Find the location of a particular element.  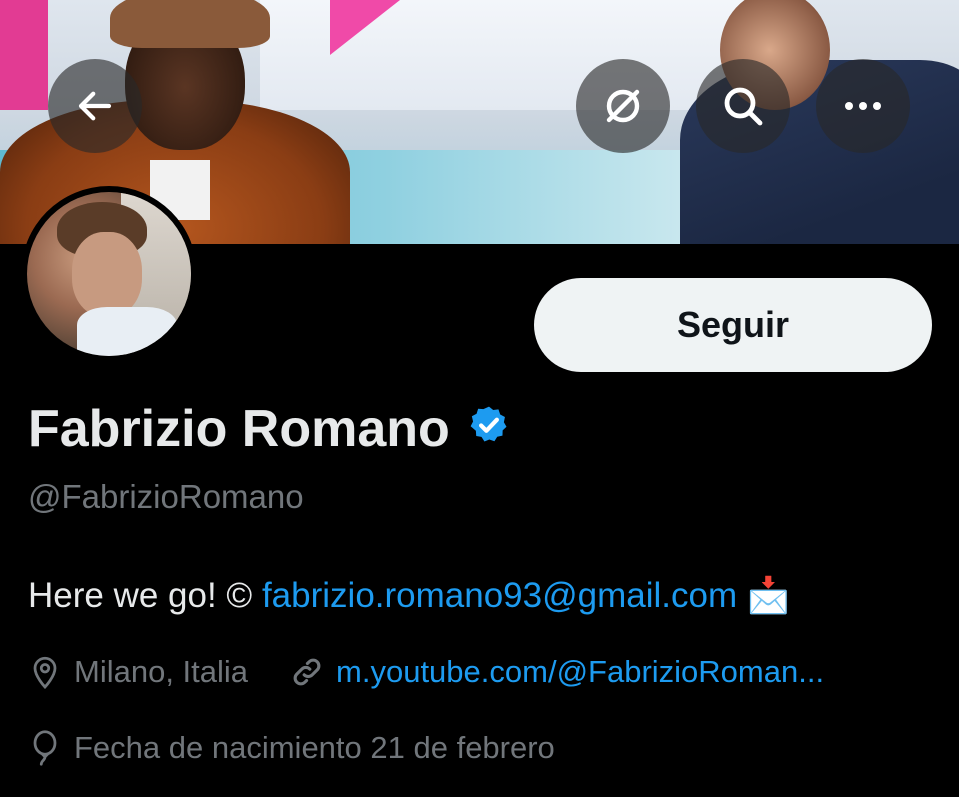

profile-handle: @FabrizioRomano is located at coordinates (166, 496).